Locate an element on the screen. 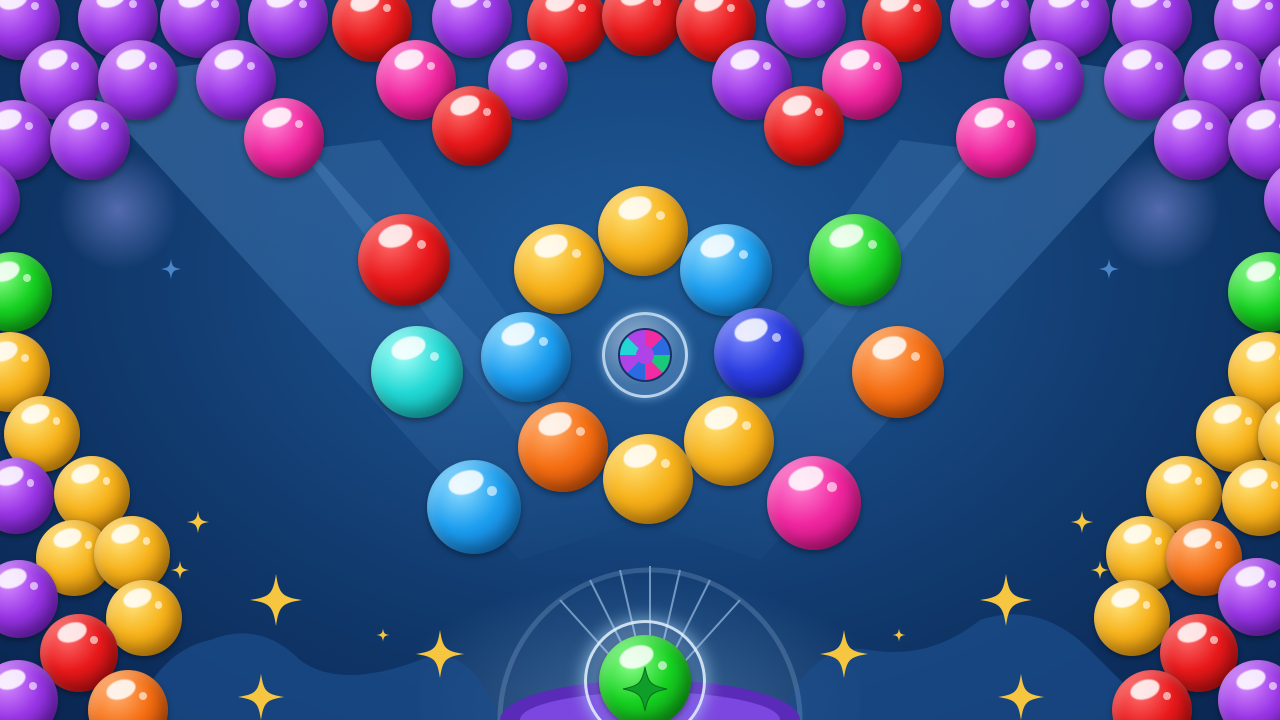  rainbow-bubble is located at coordinates (645, 355).